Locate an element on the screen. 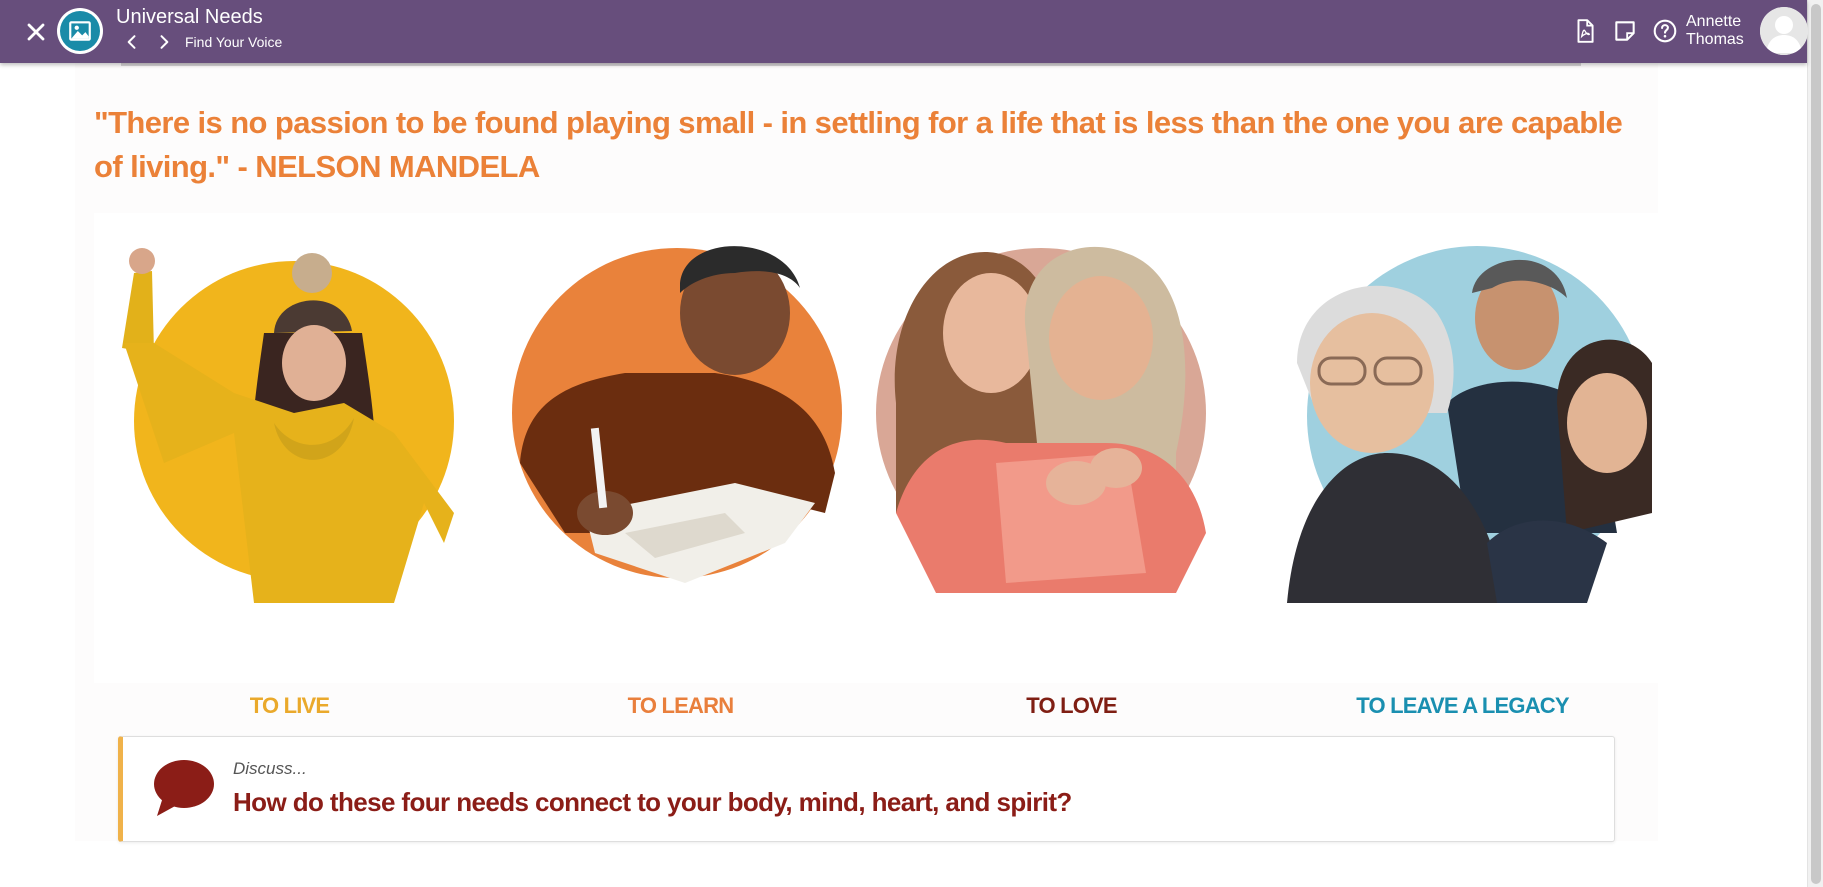  need-card-legacy: TO LEAVE A LEGACY is located at coordinates (1462, 465).